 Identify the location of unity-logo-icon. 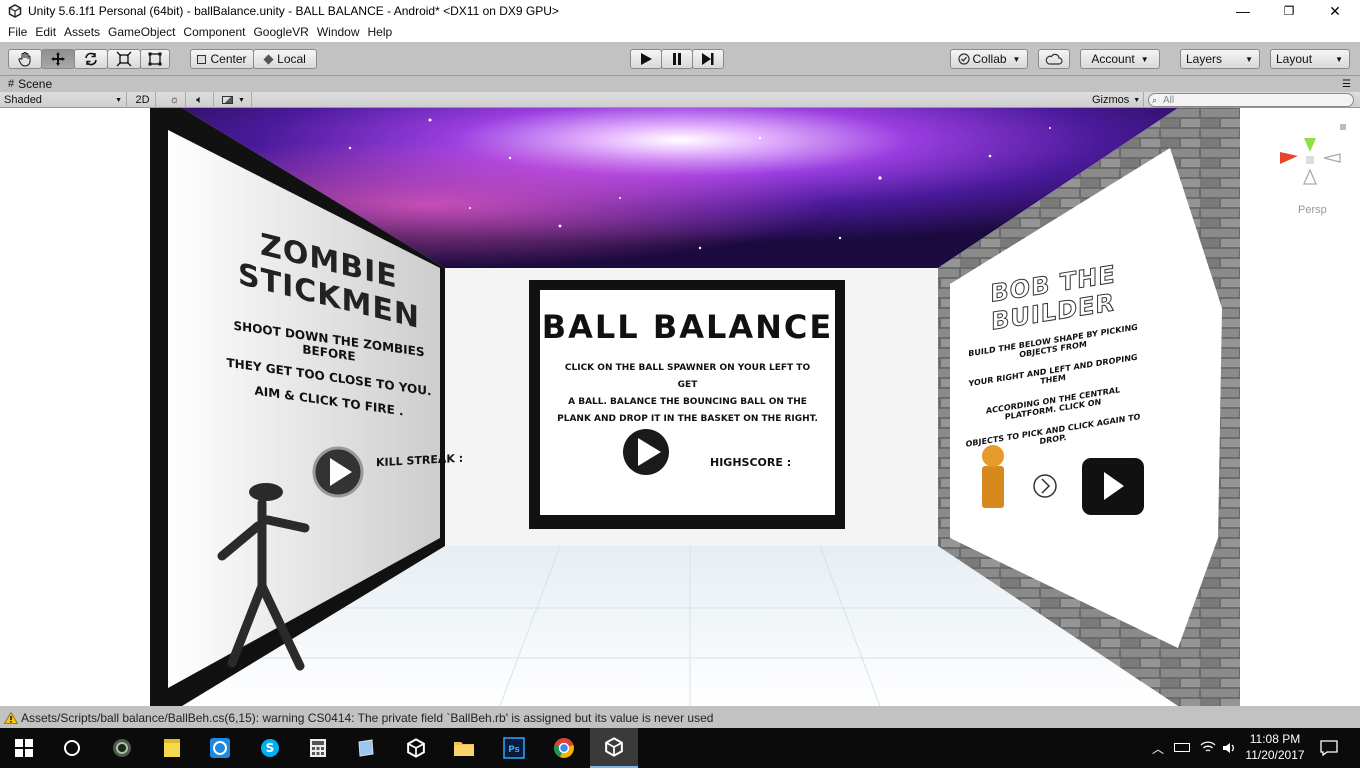
(15, 11).